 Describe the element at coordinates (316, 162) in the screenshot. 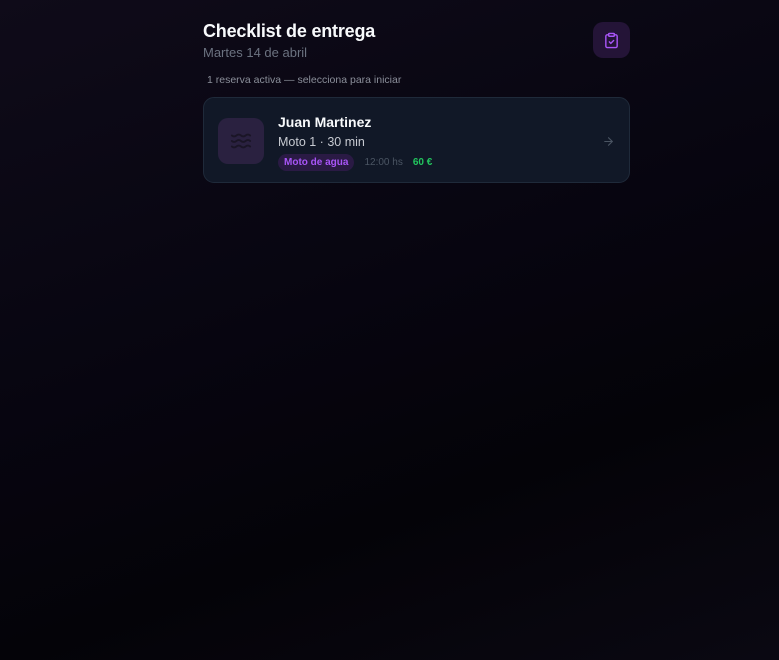

I see `category-badge: Moto de agua` at that location.